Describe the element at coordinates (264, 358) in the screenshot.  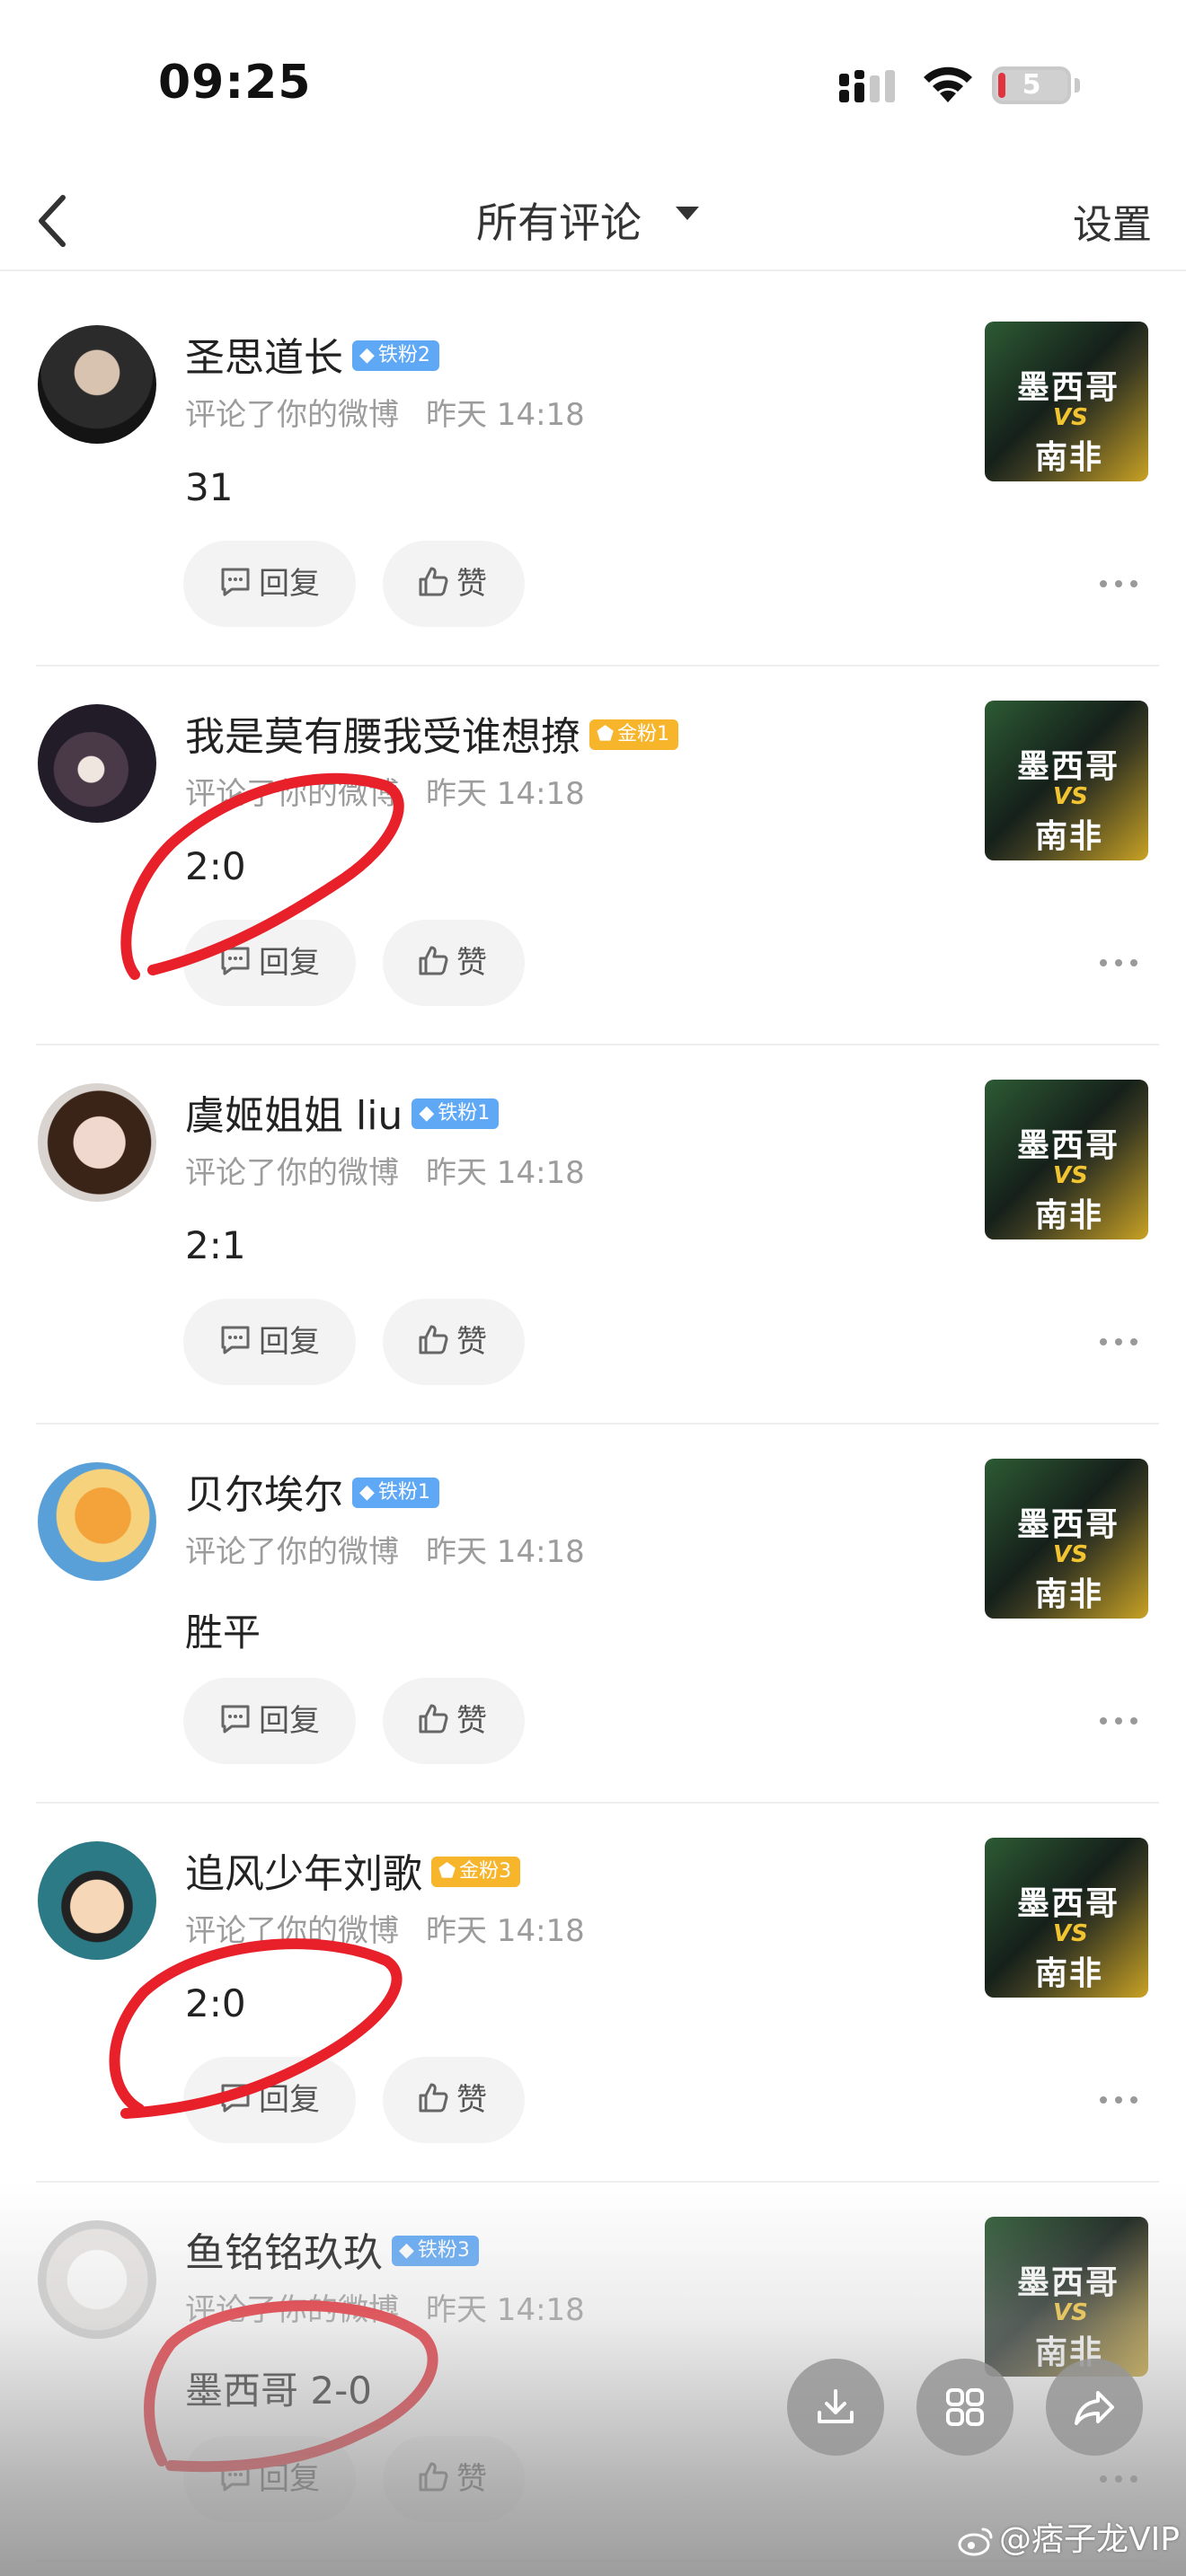
I see `username-text: 圣思道长` at that location.